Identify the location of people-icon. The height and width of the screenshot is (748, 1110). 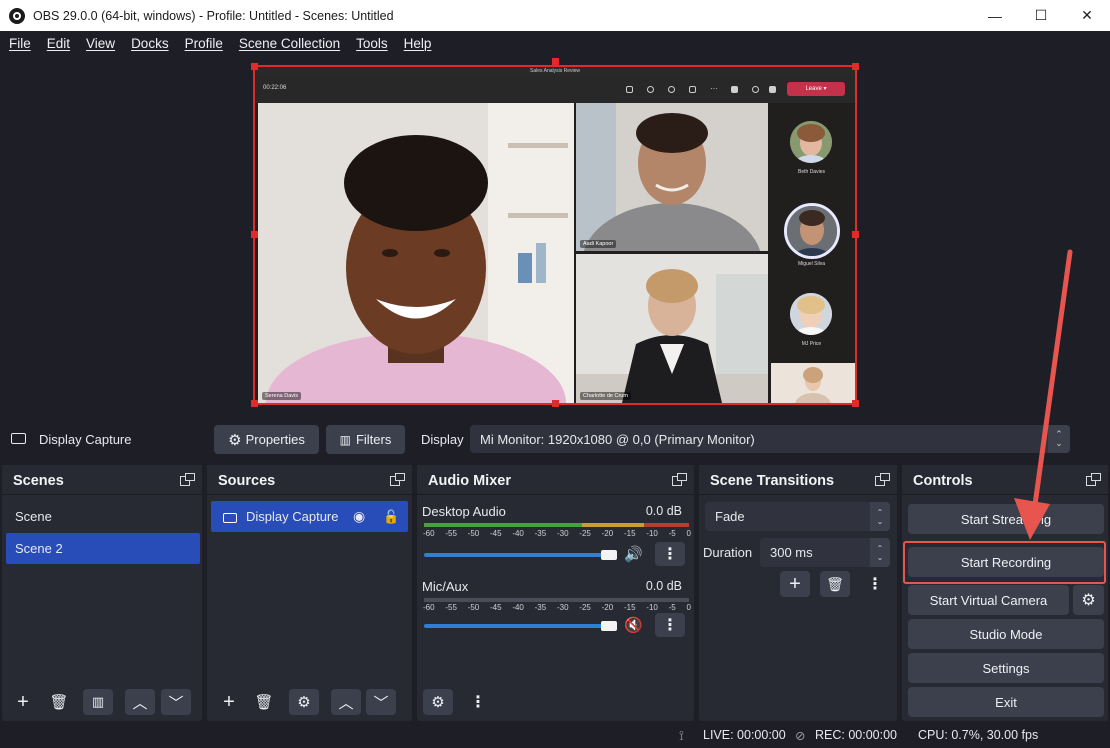
(629, 89).